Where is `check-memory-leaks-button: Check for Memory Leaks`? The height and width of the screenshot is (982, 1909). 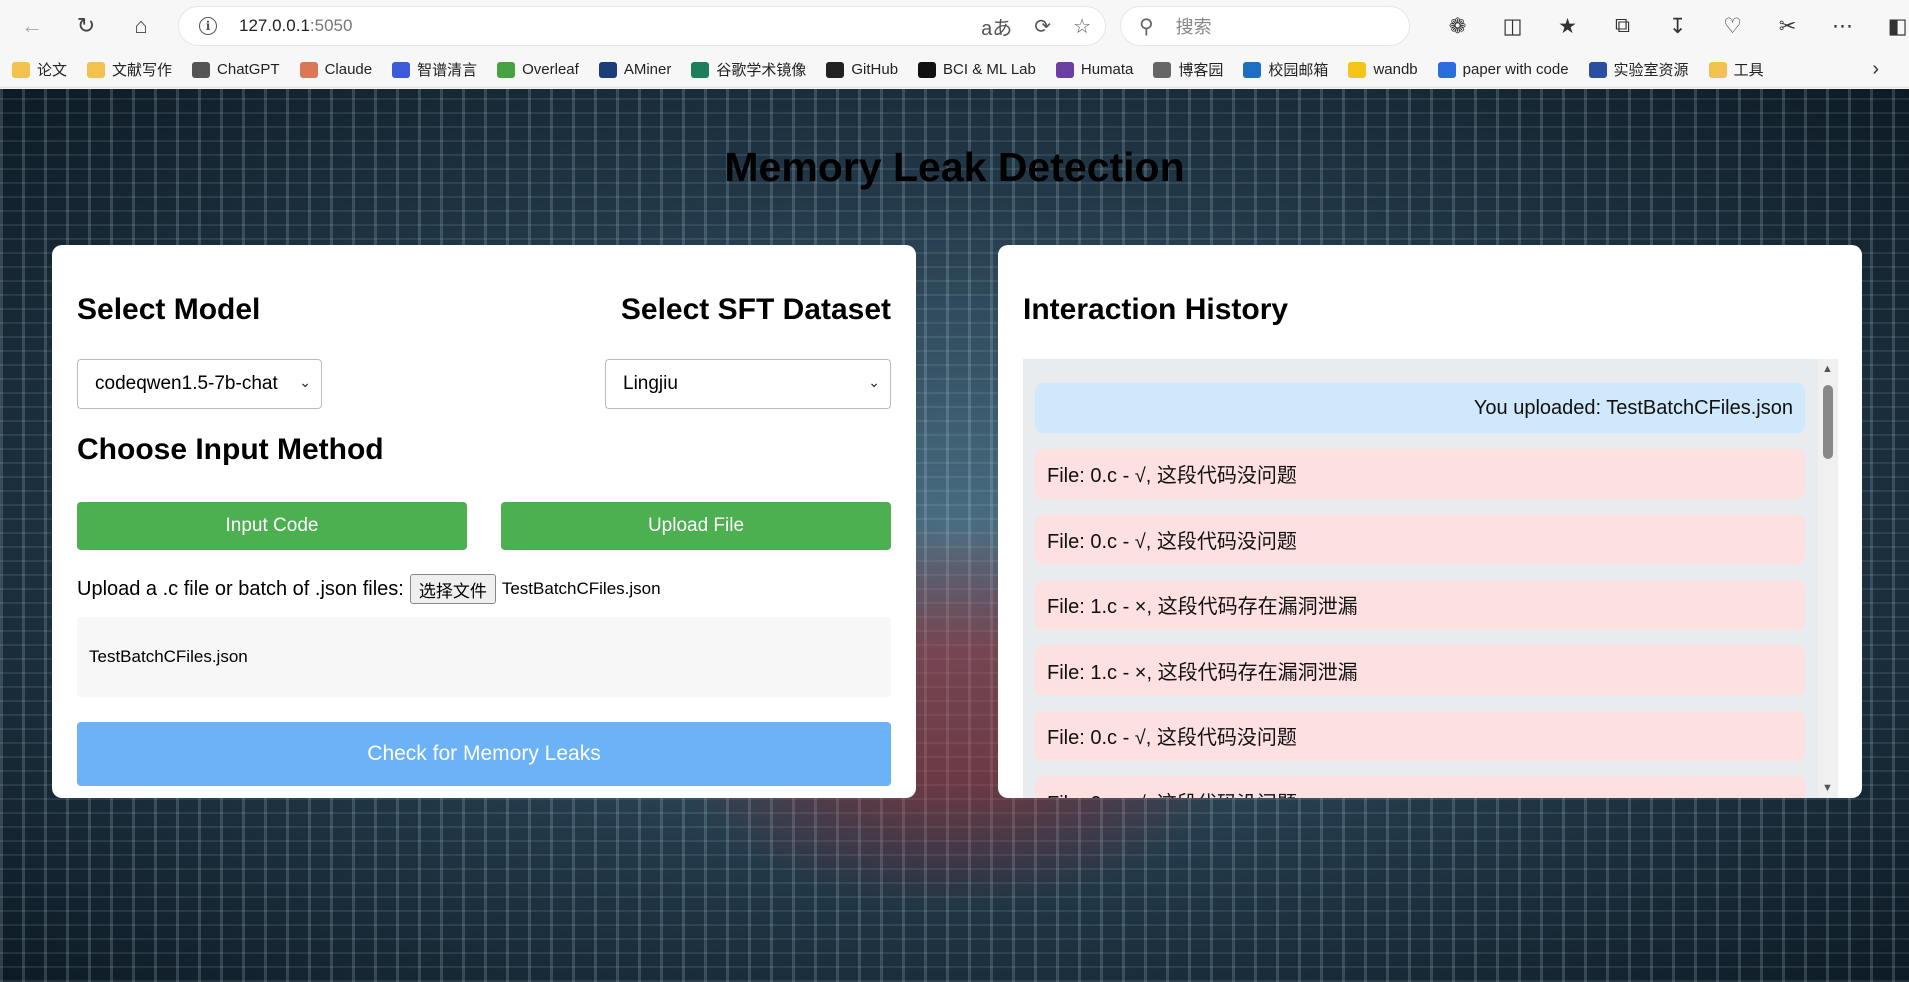 check-memory-leaks-button: Check for Memory Leaks is located at coordinates (484, 754).